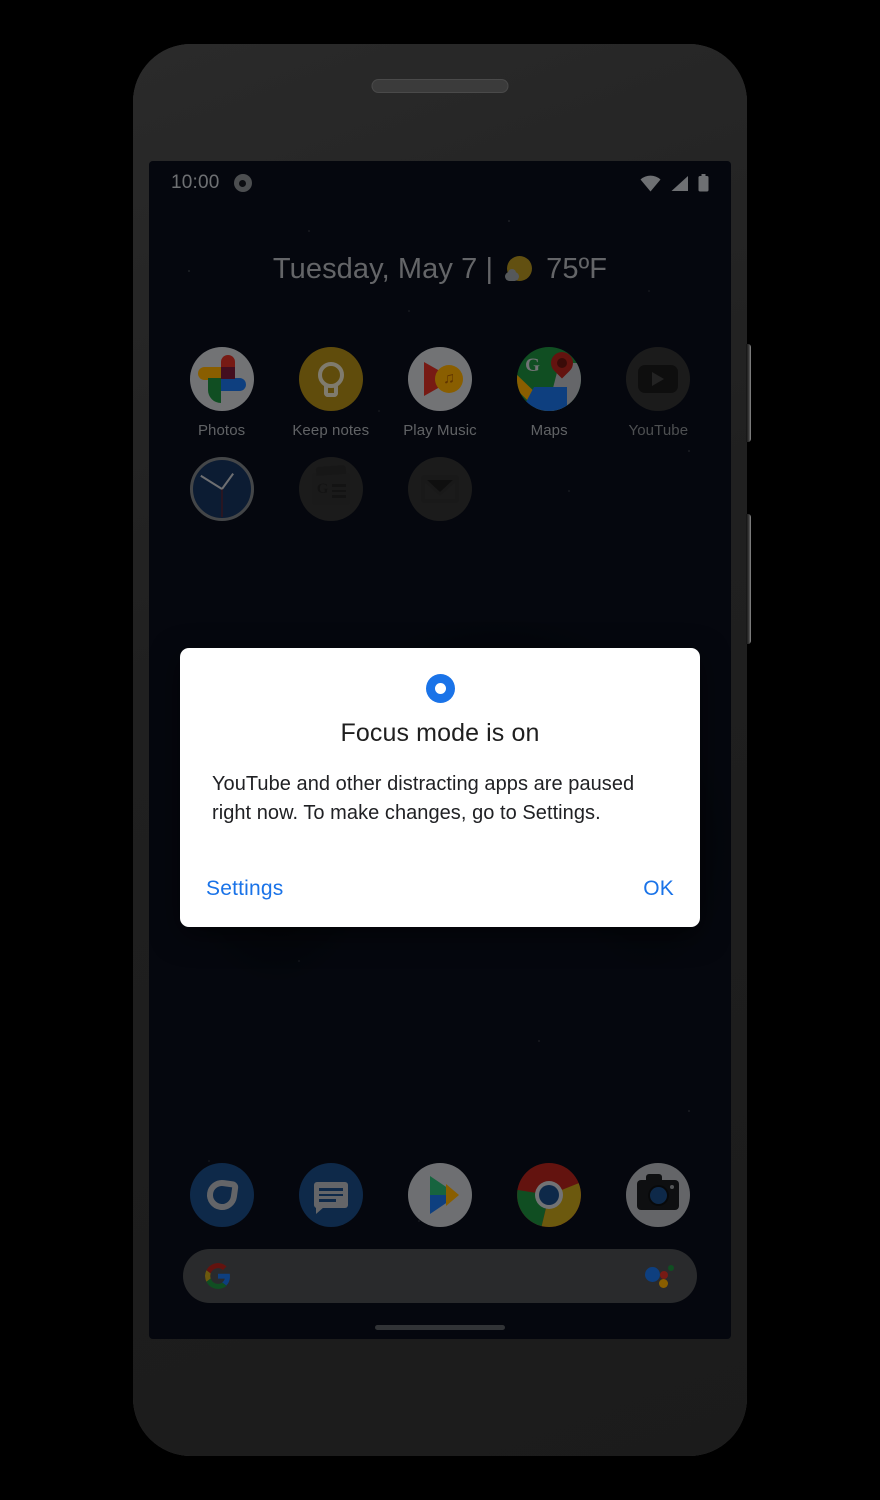 The height and width of the screenshot is (1500, 880). I want to click on dialog-title: Focus mode is on, so click(440, 733).